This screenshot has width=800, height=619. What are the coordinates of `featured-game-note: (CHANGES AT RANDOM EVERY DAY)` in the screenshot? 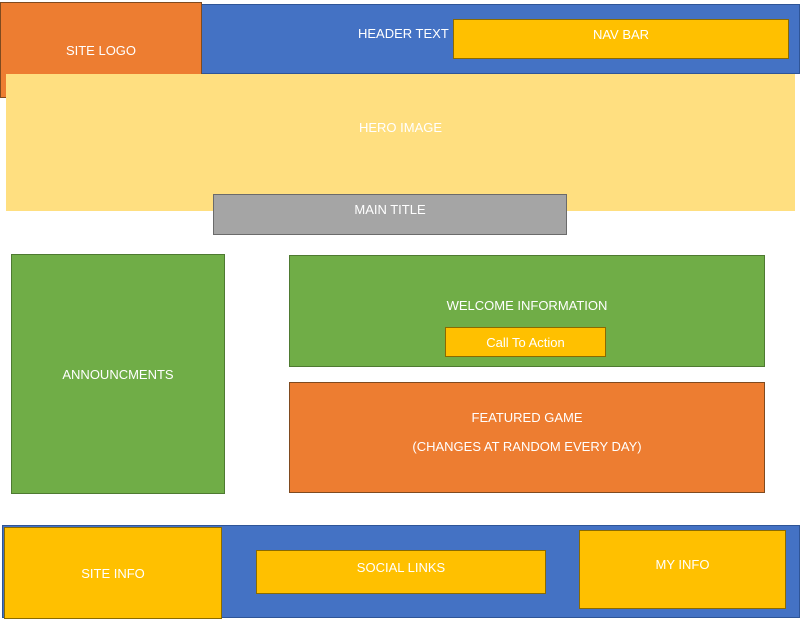 It's located at (527, 446).